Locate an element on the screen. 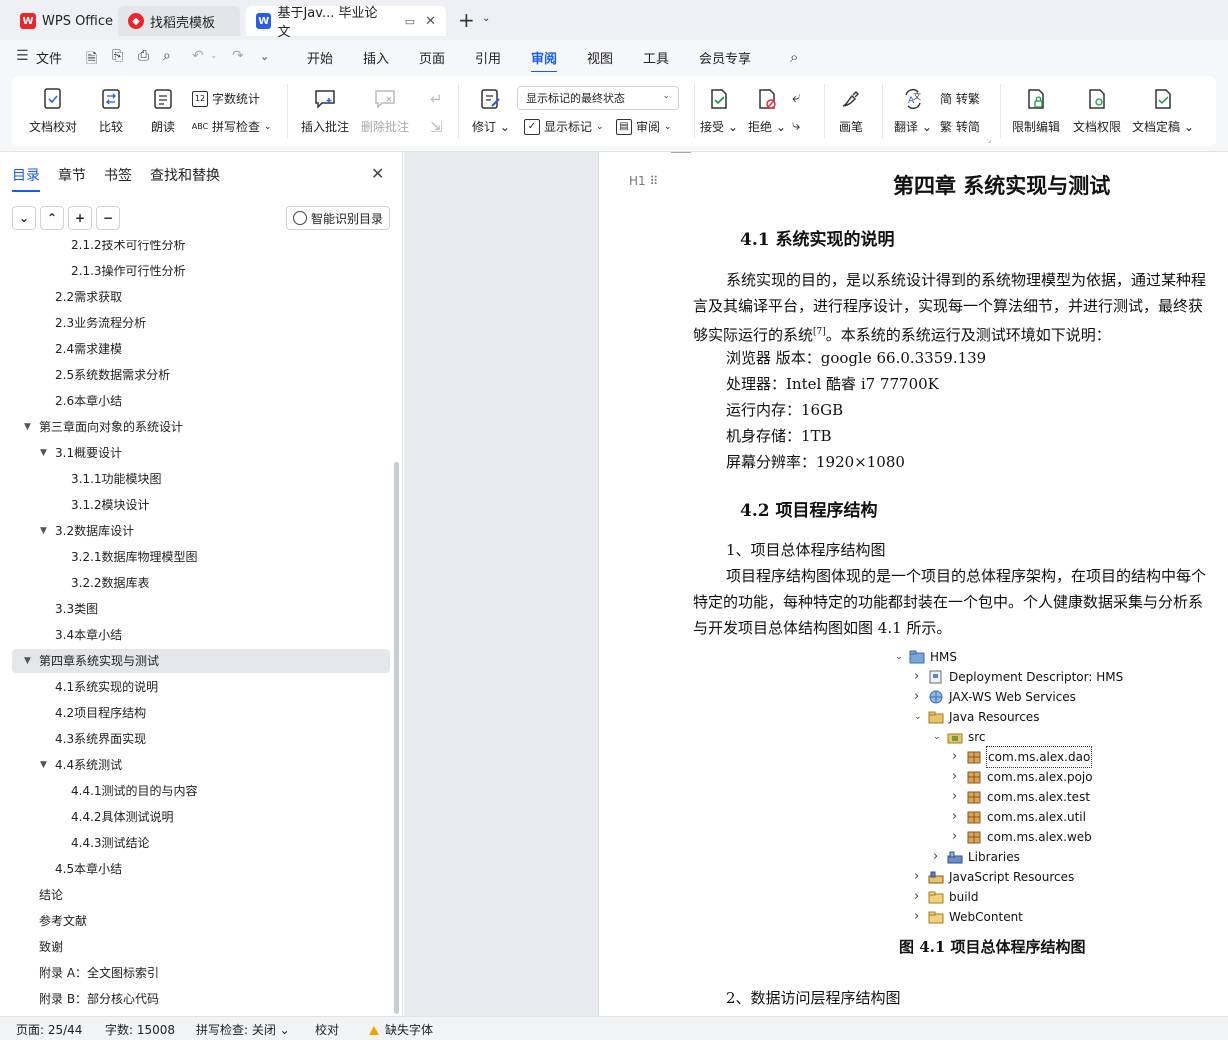 The height and width of the screenshot is (1040, 1228). close-icon: ✕ is located at coordinates (430, 21).